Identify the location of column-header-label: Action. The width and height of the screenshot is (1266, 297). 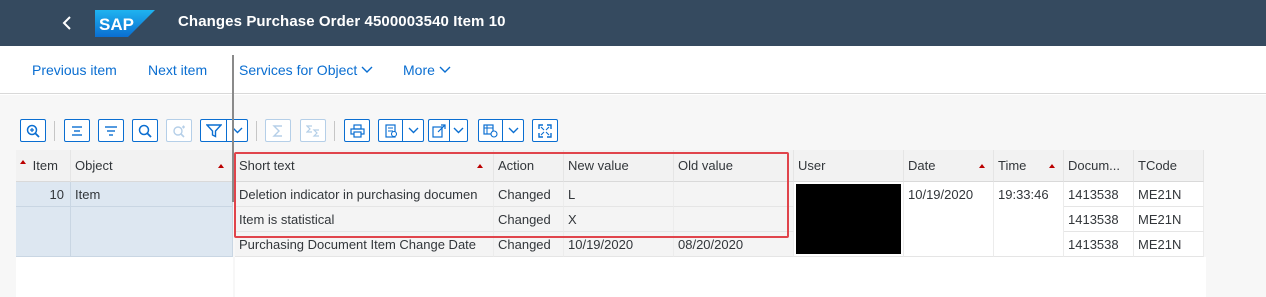
(516, 165).